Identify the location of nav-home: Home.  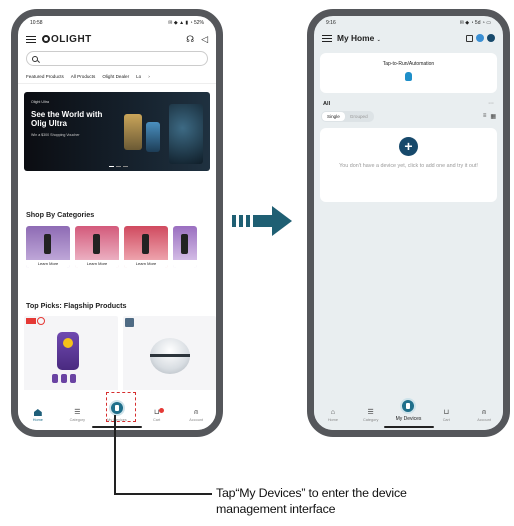
(38, 415).